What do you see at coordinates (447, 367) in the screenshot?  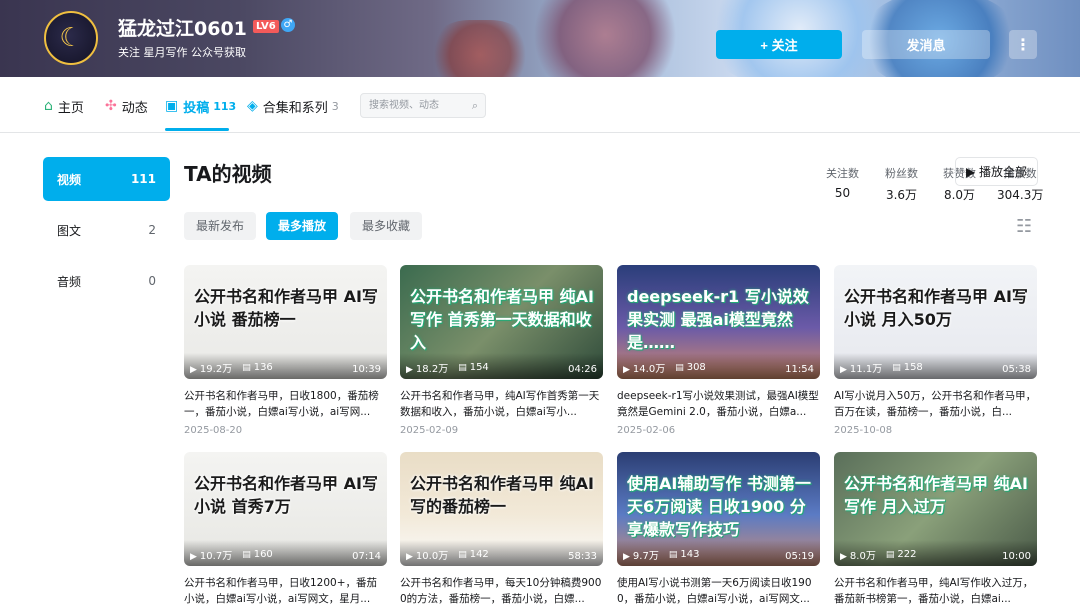 I see `video-meta: ▶ 18.2万 ▤ 154` at bounding box center [447, 367].